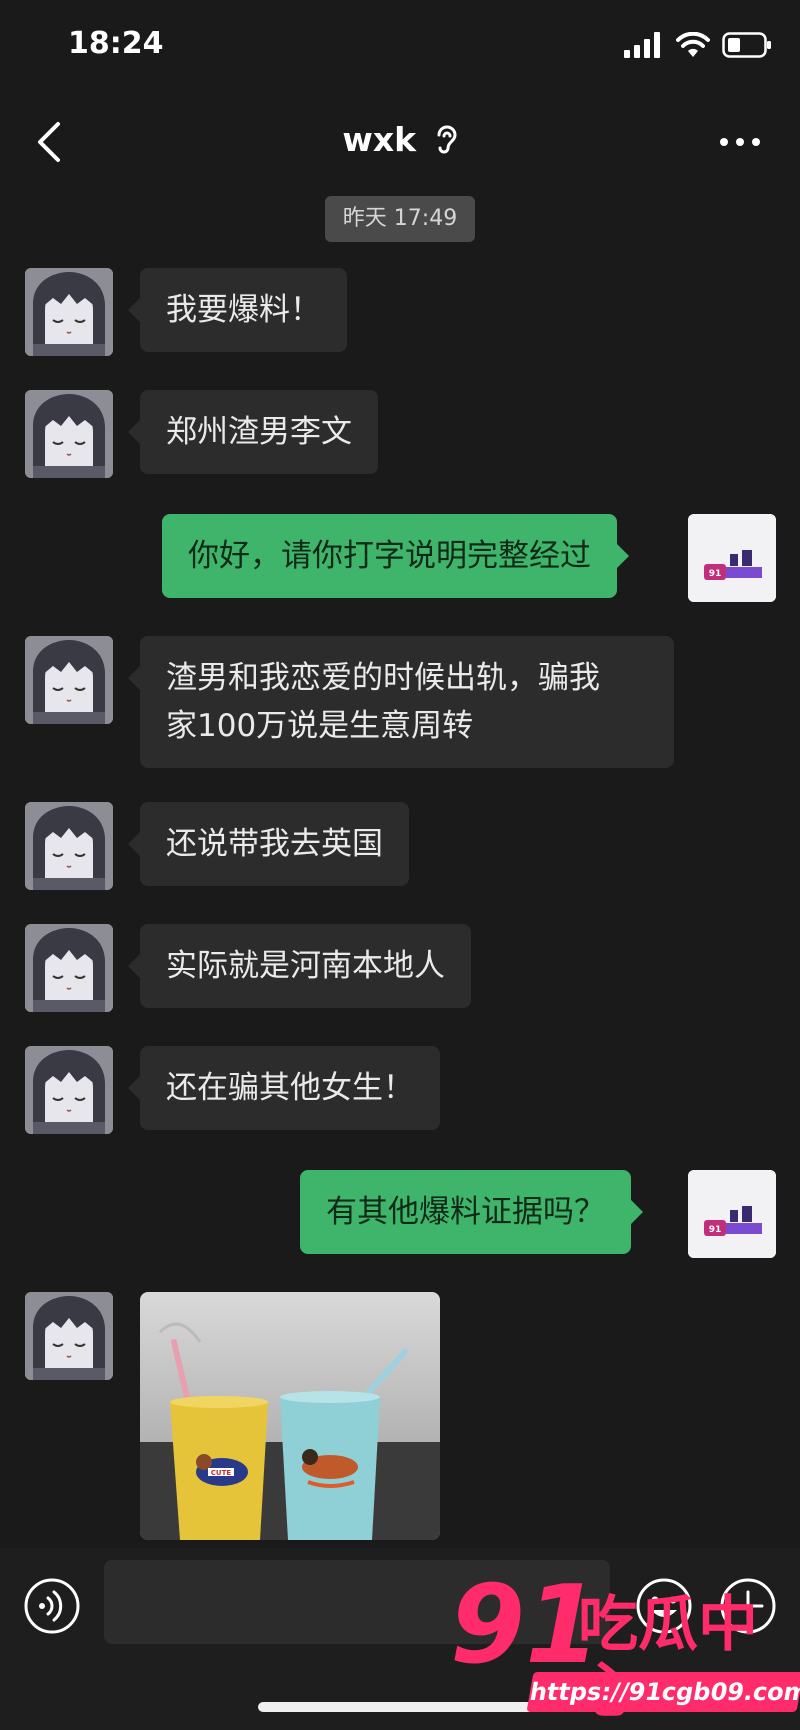  I want to click on nav-bar: wxk, so click(400, 142).